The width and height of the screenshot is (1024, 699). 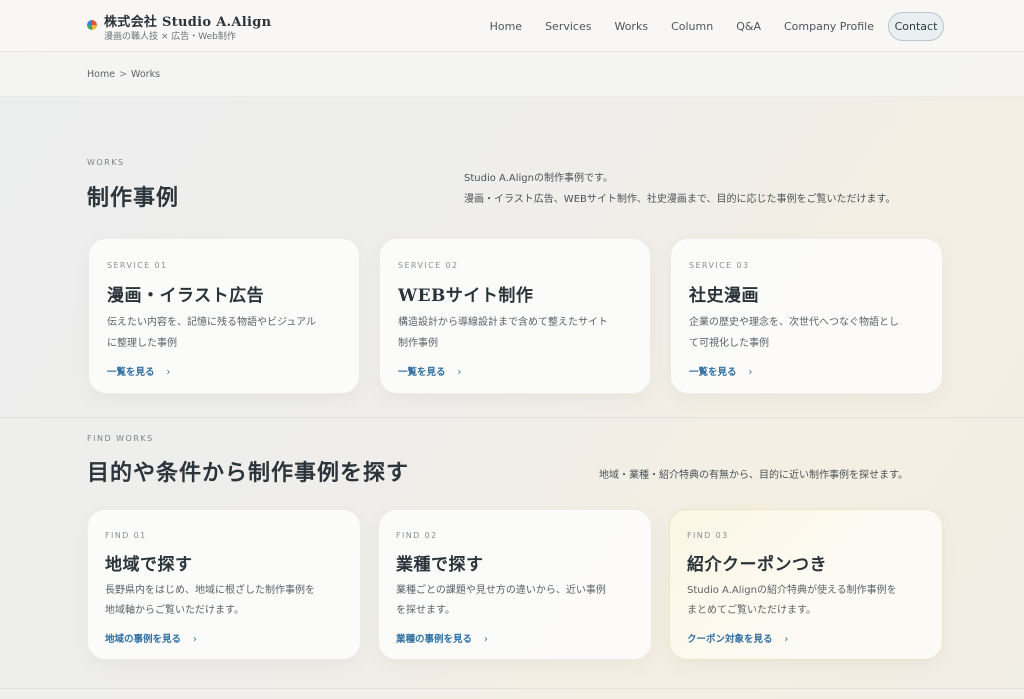 I want to click on view-region-link: 地域の事例を見る ›, so click(x=151, y=638).